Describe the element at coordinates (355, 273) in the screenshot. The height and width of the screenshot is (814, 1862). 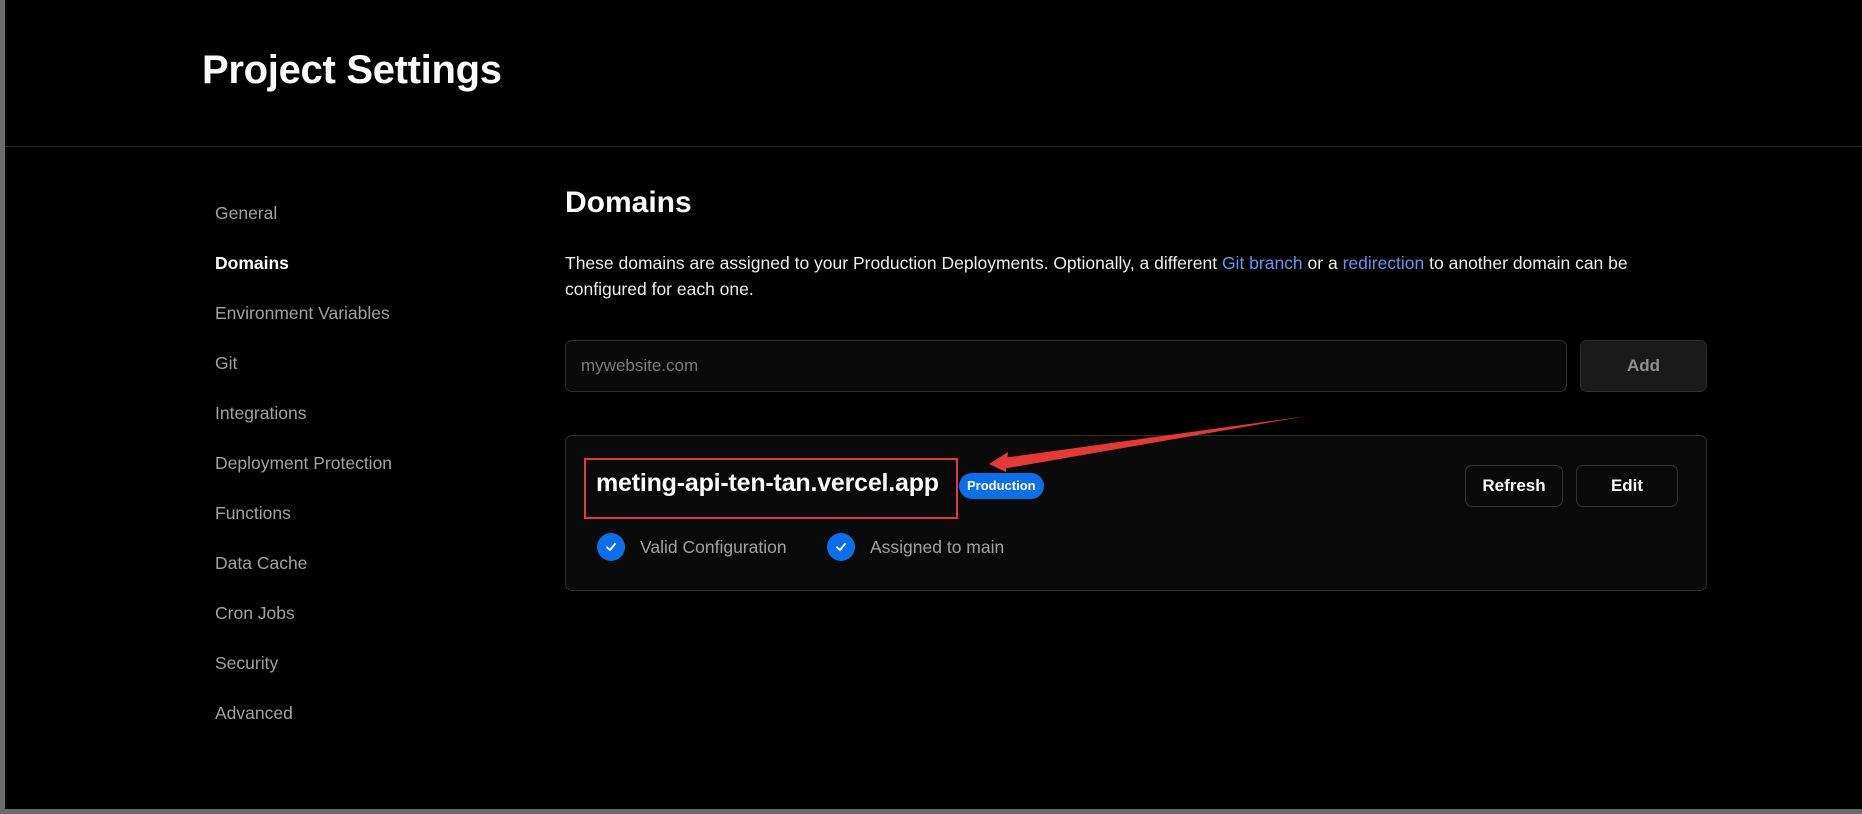
I see `sidebar-item-domains: Domains` at that location.